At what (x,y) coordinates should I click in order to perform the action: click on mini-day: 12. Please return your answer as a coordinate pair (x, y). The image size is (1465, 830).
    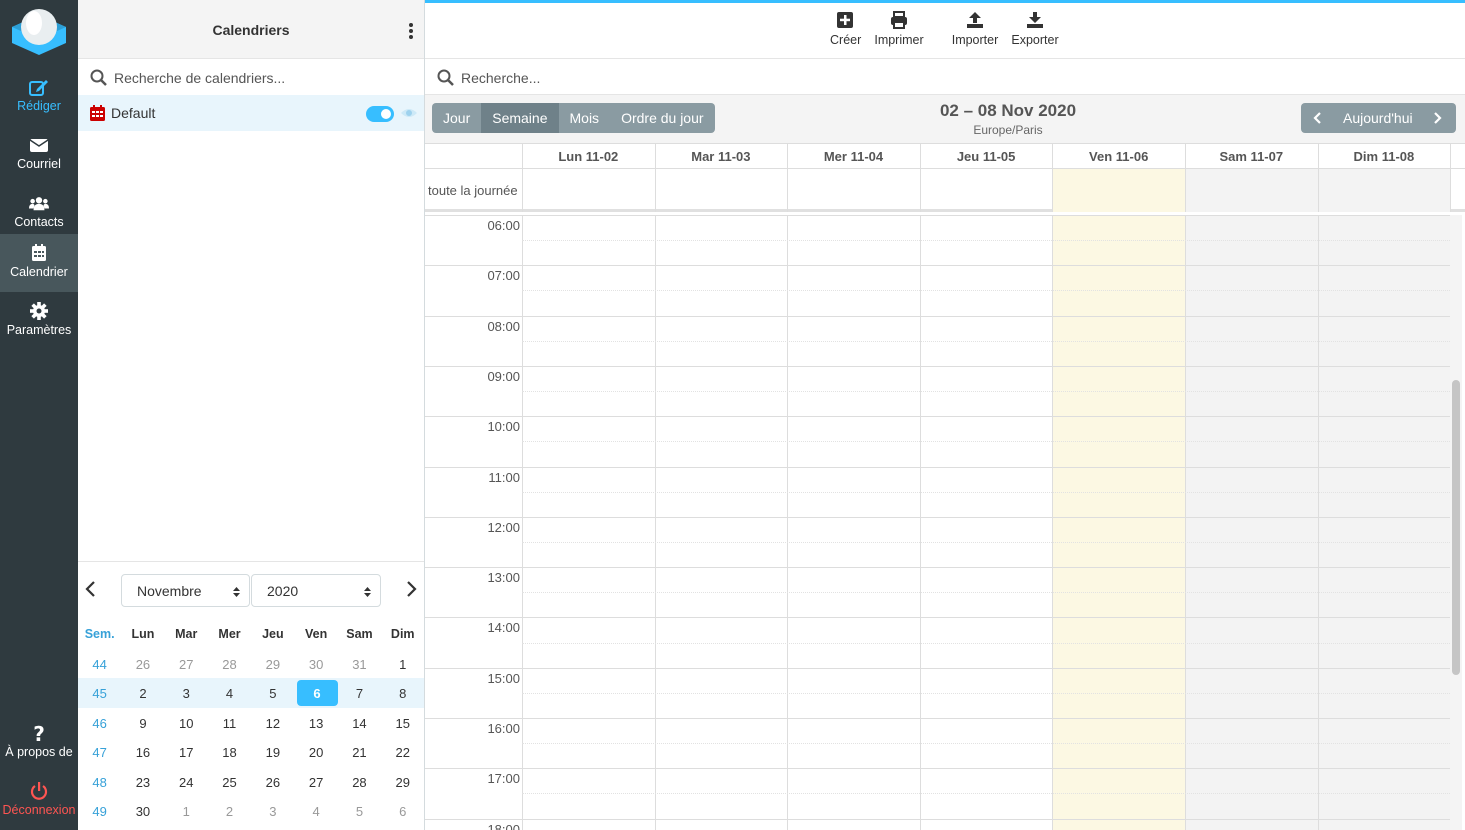
    Looking at the image, I should click on (272, 723).